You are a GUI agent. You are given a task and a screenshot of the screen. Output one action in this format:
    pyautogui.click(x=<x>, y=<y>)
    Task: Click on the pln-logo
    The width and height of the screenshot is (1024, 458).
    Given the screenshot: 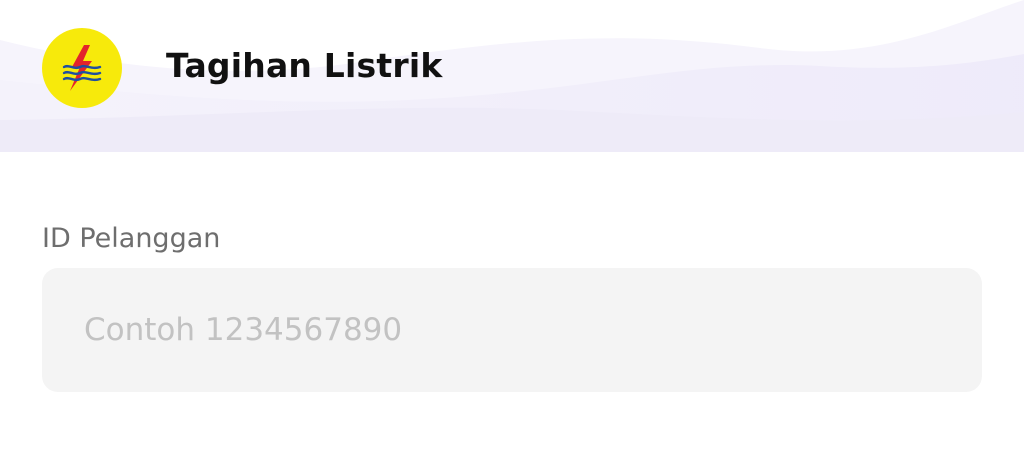 What is the action you would take?
    pyautogui.click(x=82, y=68)
    